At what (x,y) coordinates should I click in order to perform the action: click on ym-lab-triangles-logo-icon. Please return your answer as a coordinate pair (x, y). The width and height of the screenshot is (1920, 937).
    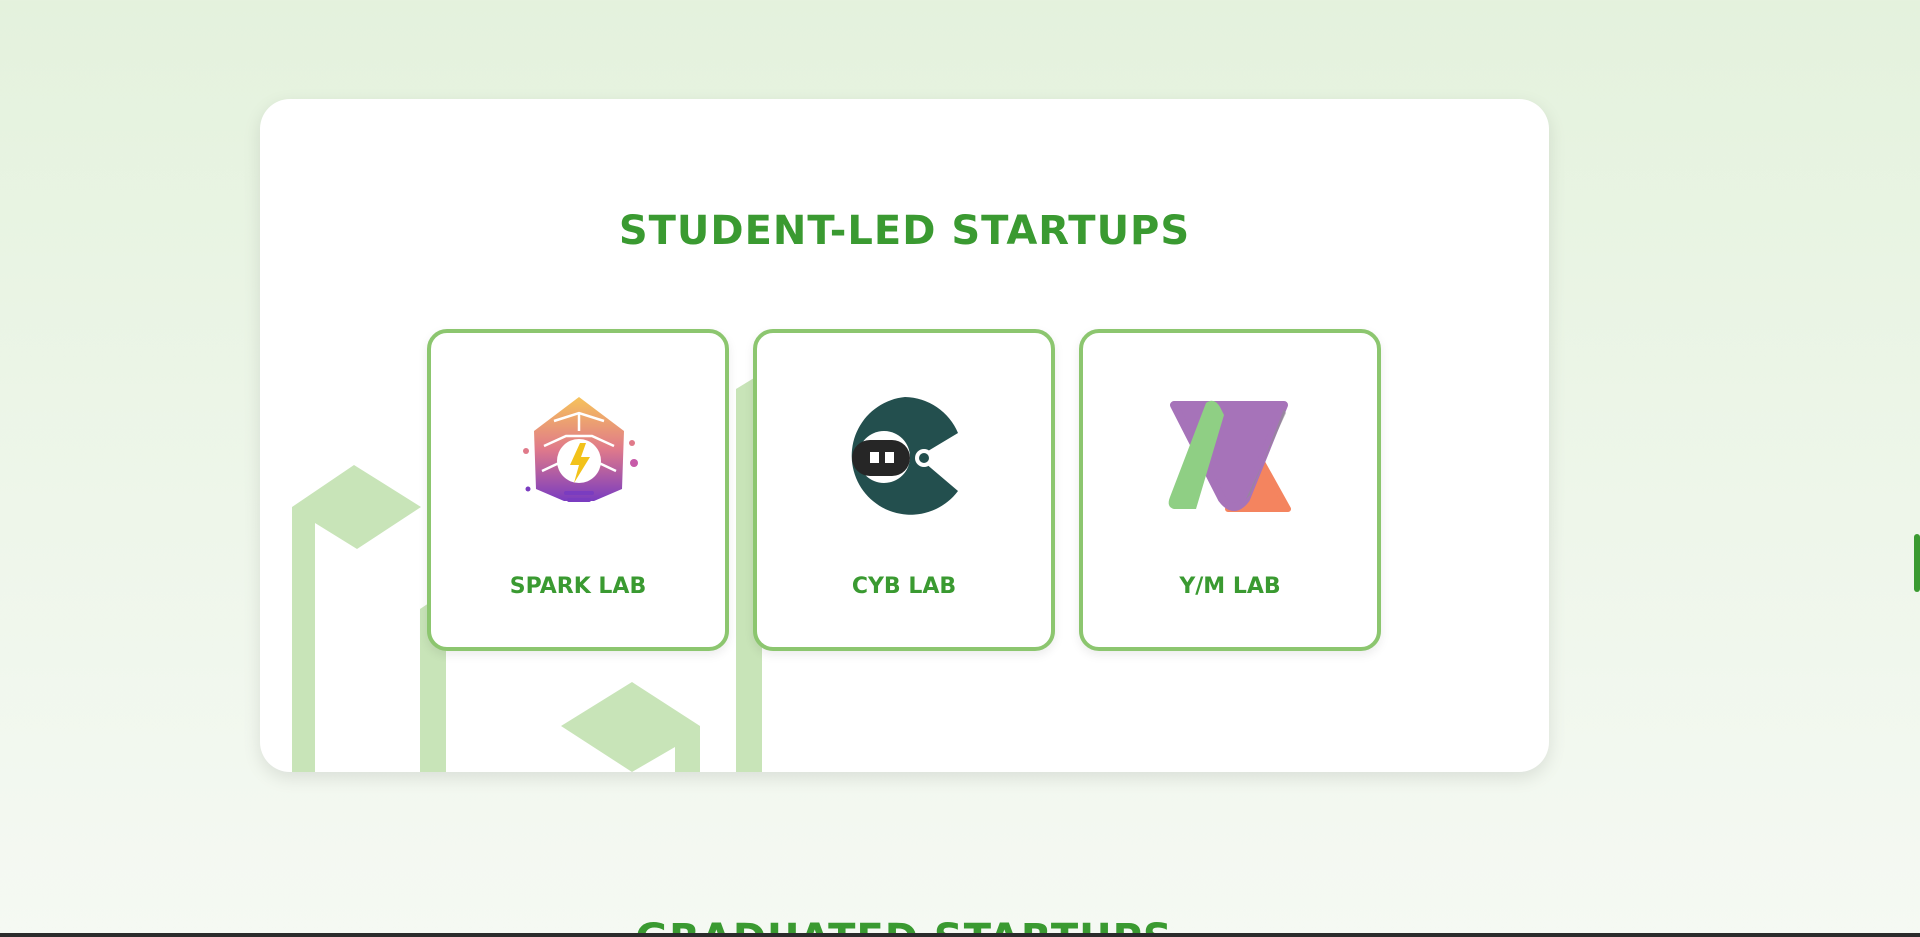
    Looking at the image, I should click on (1229, 456).